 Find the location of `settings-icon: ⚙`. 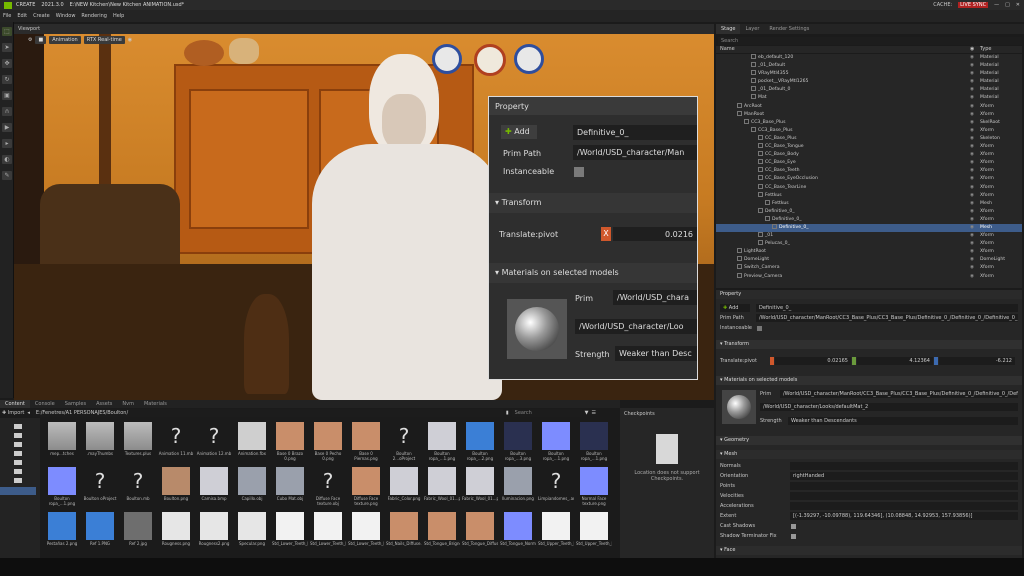

settings-icon: ⚙ is located at coordinates (30, 40).